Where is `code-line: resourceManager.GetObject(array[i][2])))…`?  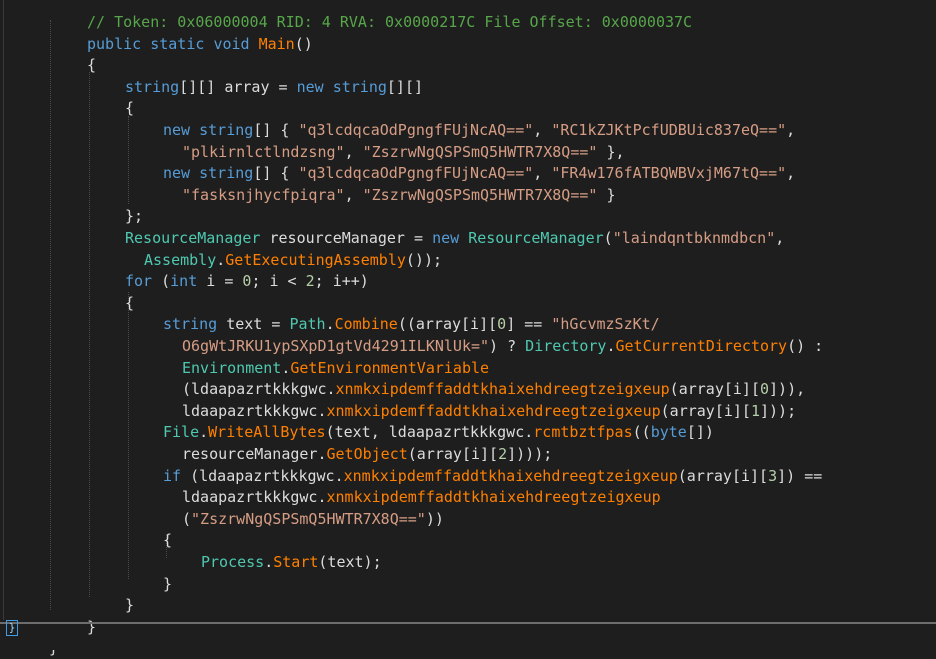
code-line: resourceManager.GetObject(array[i][2])))… is located at coordinates (367, 454).